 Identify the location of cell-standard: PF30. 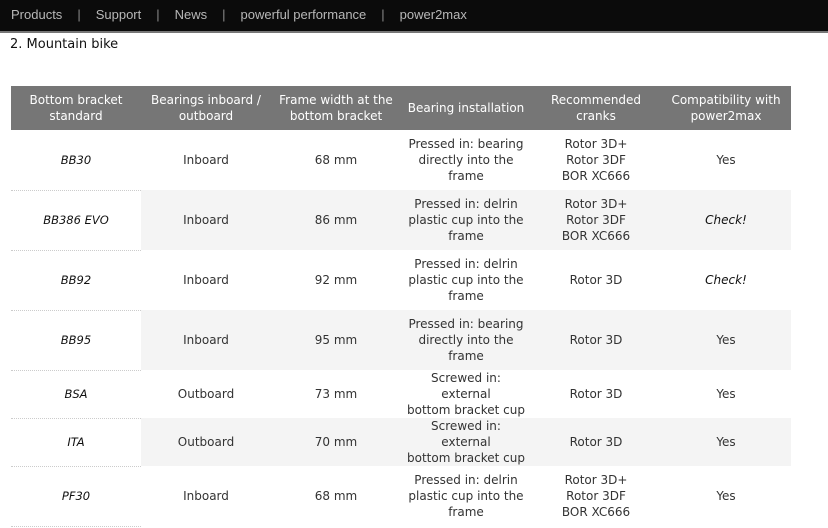
(76, 496).